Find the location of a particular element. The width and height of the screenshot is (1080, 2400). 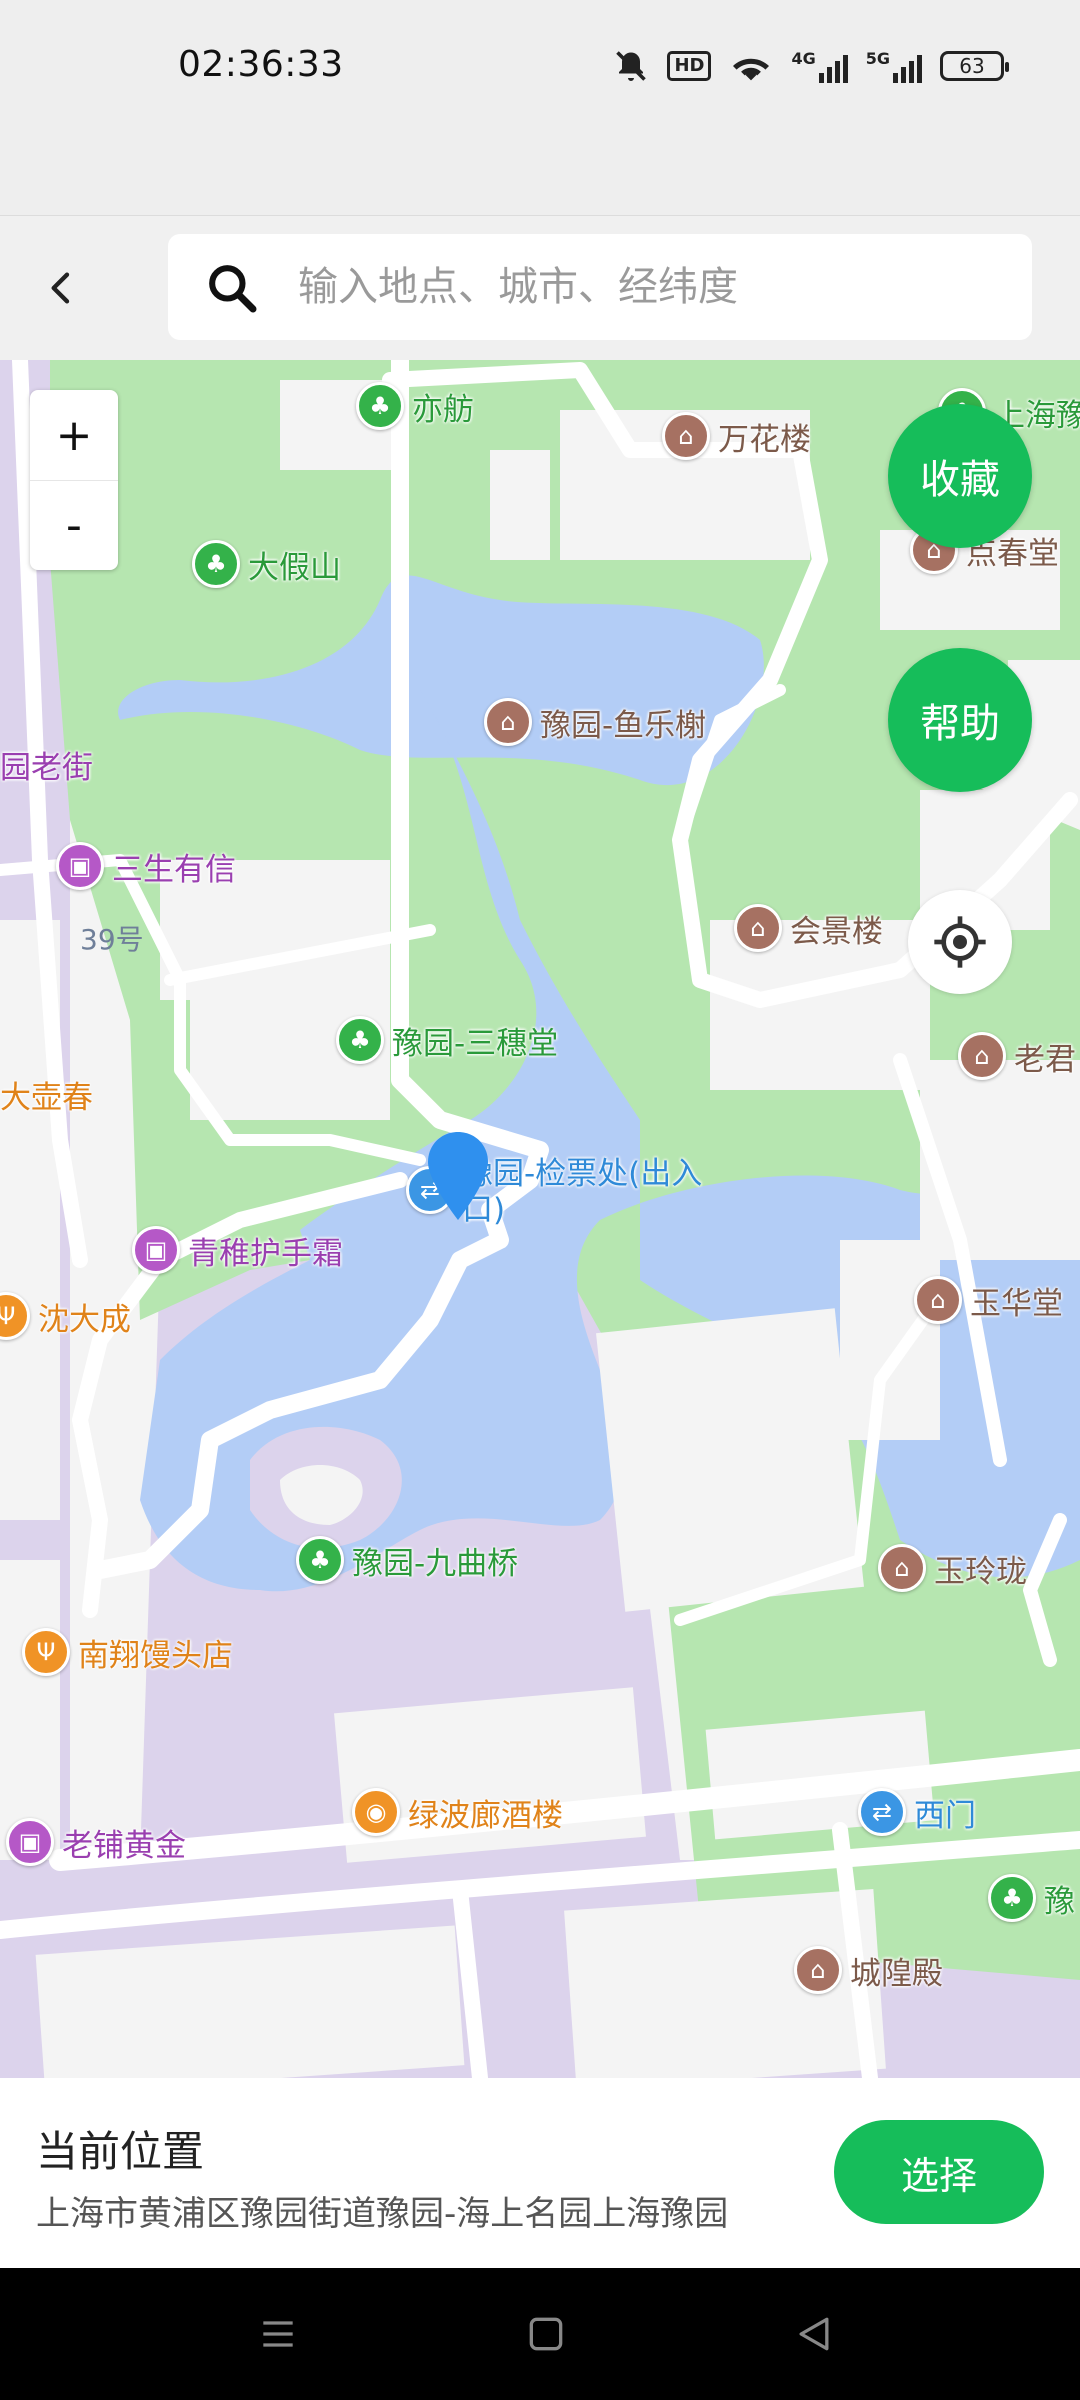

menu-icon is located at coordinates (278, 2334).